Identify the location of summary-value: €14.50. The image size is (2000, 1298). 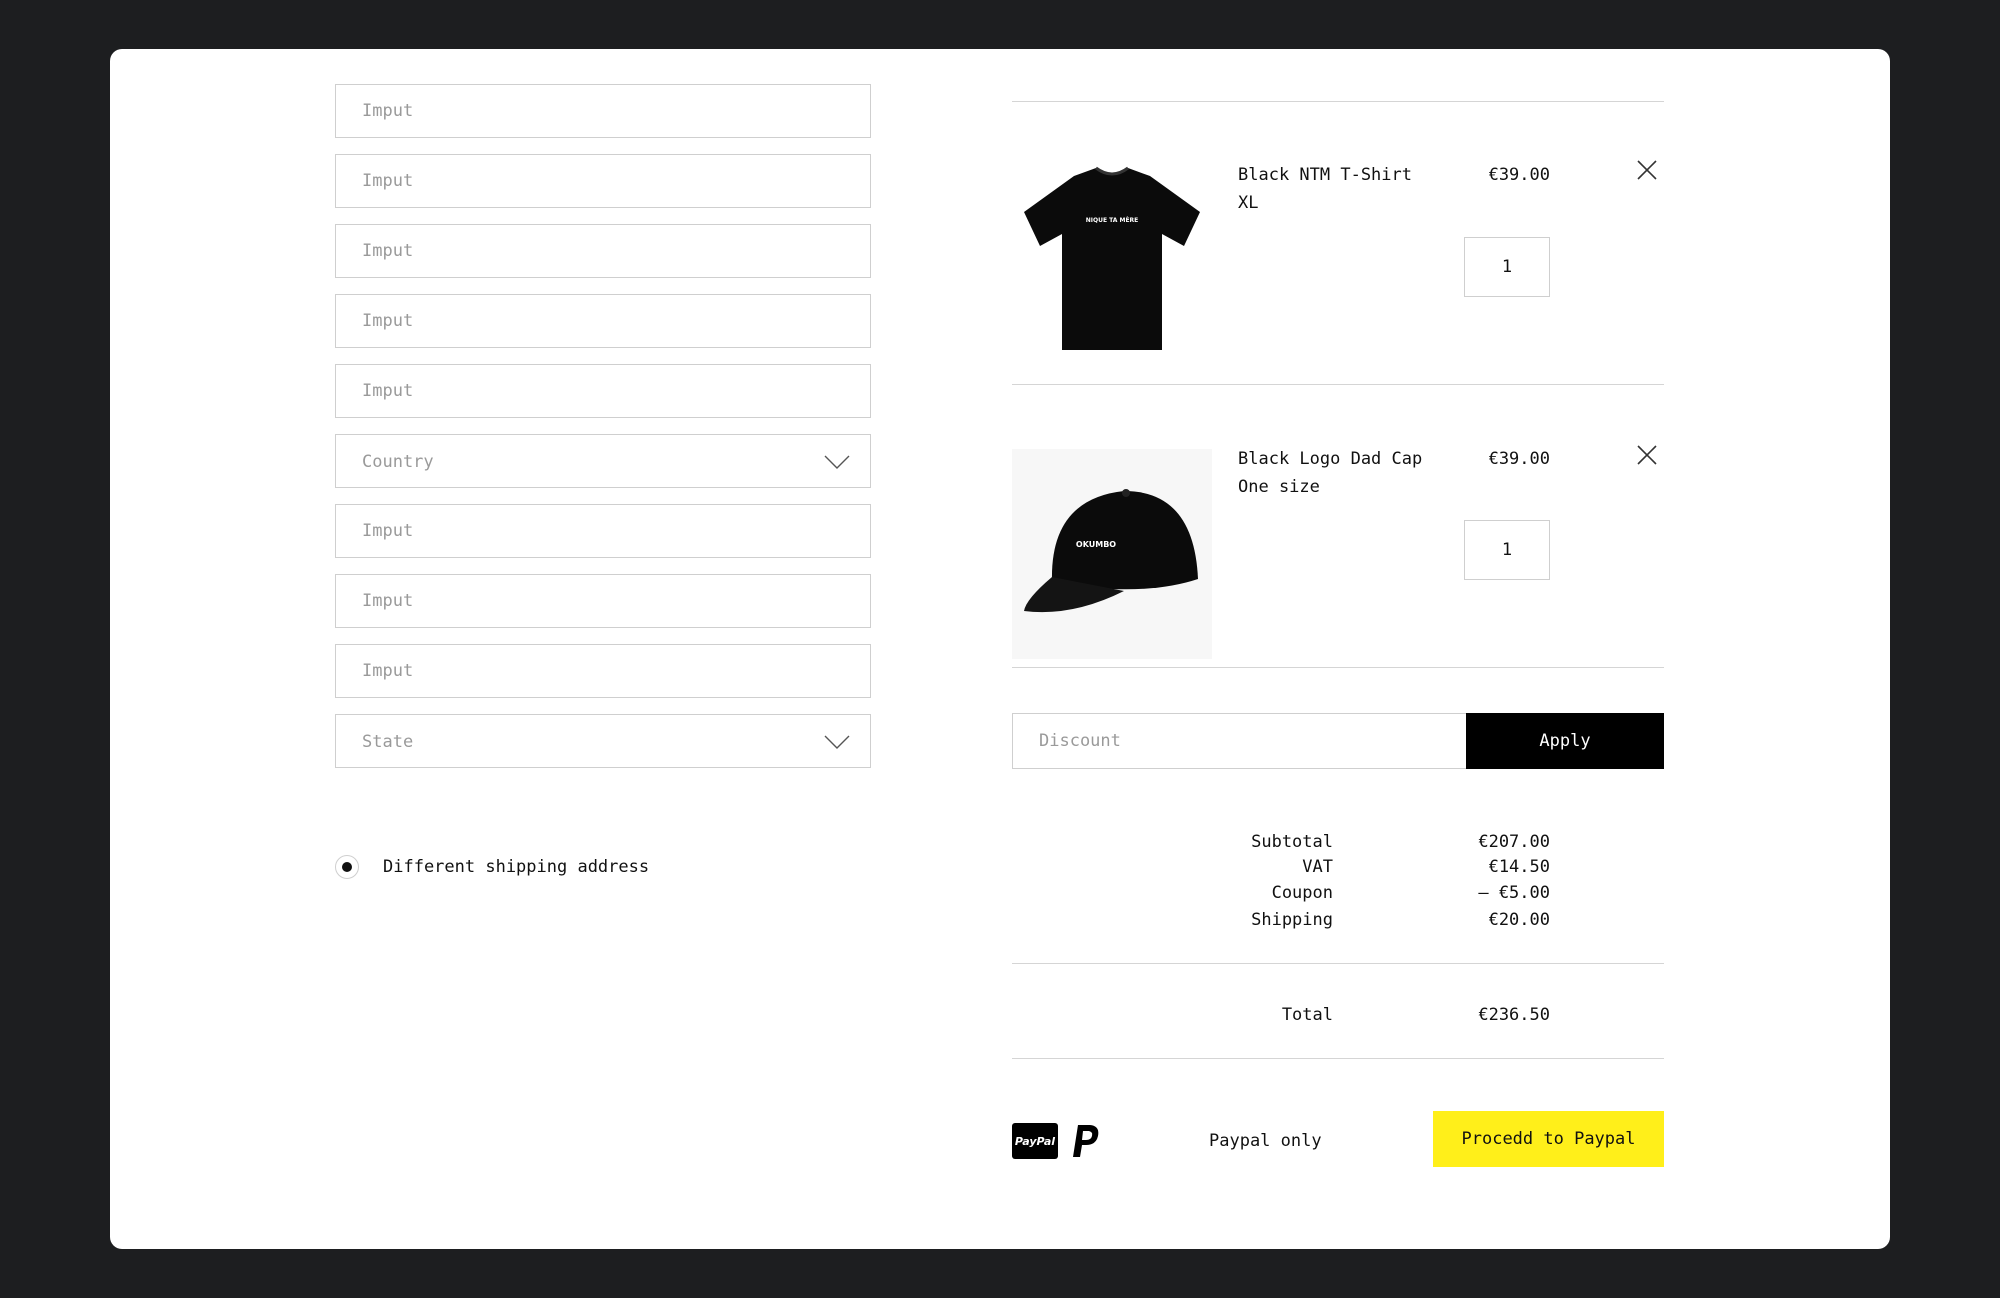
(1519, 867).